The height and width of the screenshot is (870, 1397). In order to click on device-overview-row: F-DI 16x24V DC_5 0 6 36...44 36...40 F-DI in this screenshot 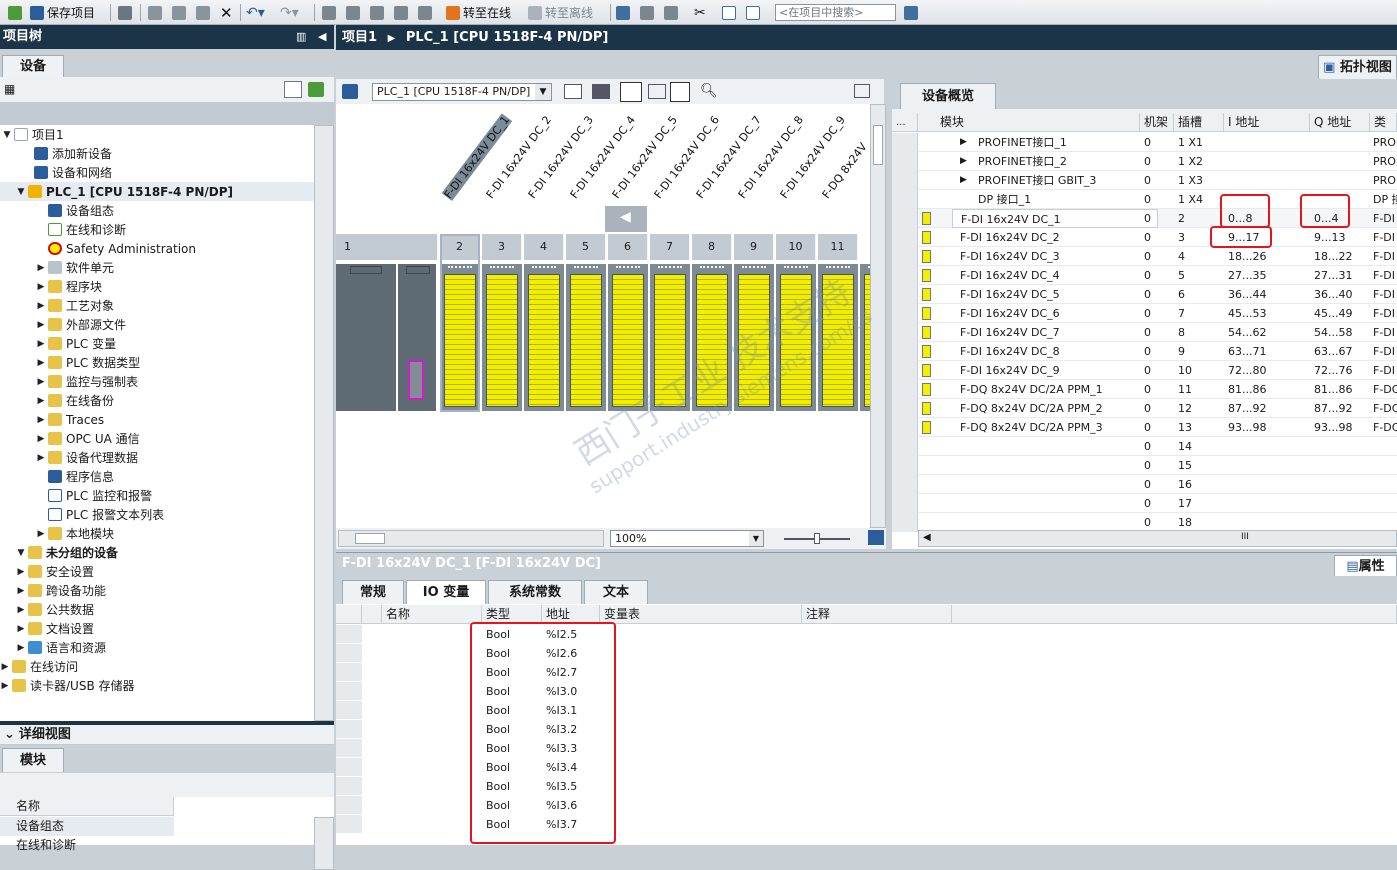, I will do `click(1144, 294)`.